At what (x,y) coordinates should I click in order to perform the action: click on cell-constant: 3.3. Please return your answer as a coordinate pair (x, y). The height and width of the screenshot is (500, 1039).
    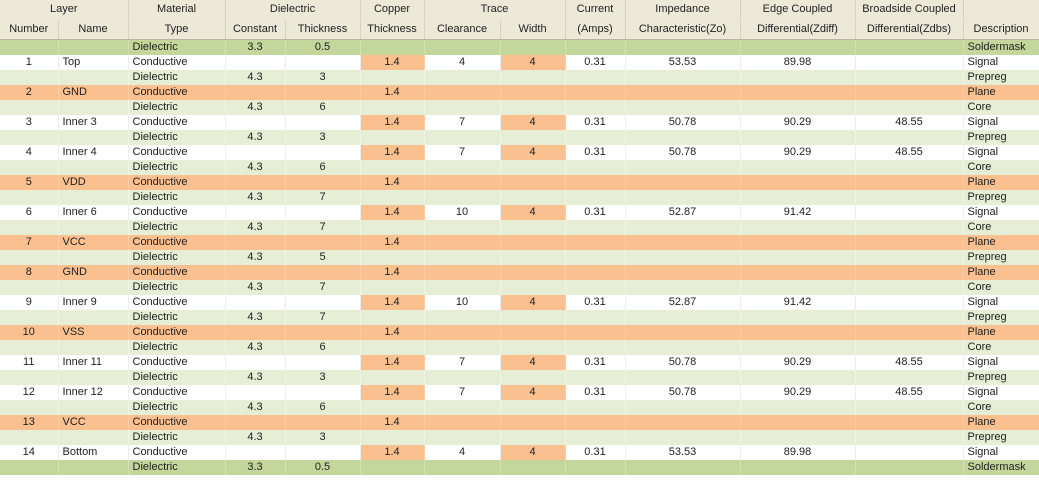
    Looking at the image, I should click on (255, 47).